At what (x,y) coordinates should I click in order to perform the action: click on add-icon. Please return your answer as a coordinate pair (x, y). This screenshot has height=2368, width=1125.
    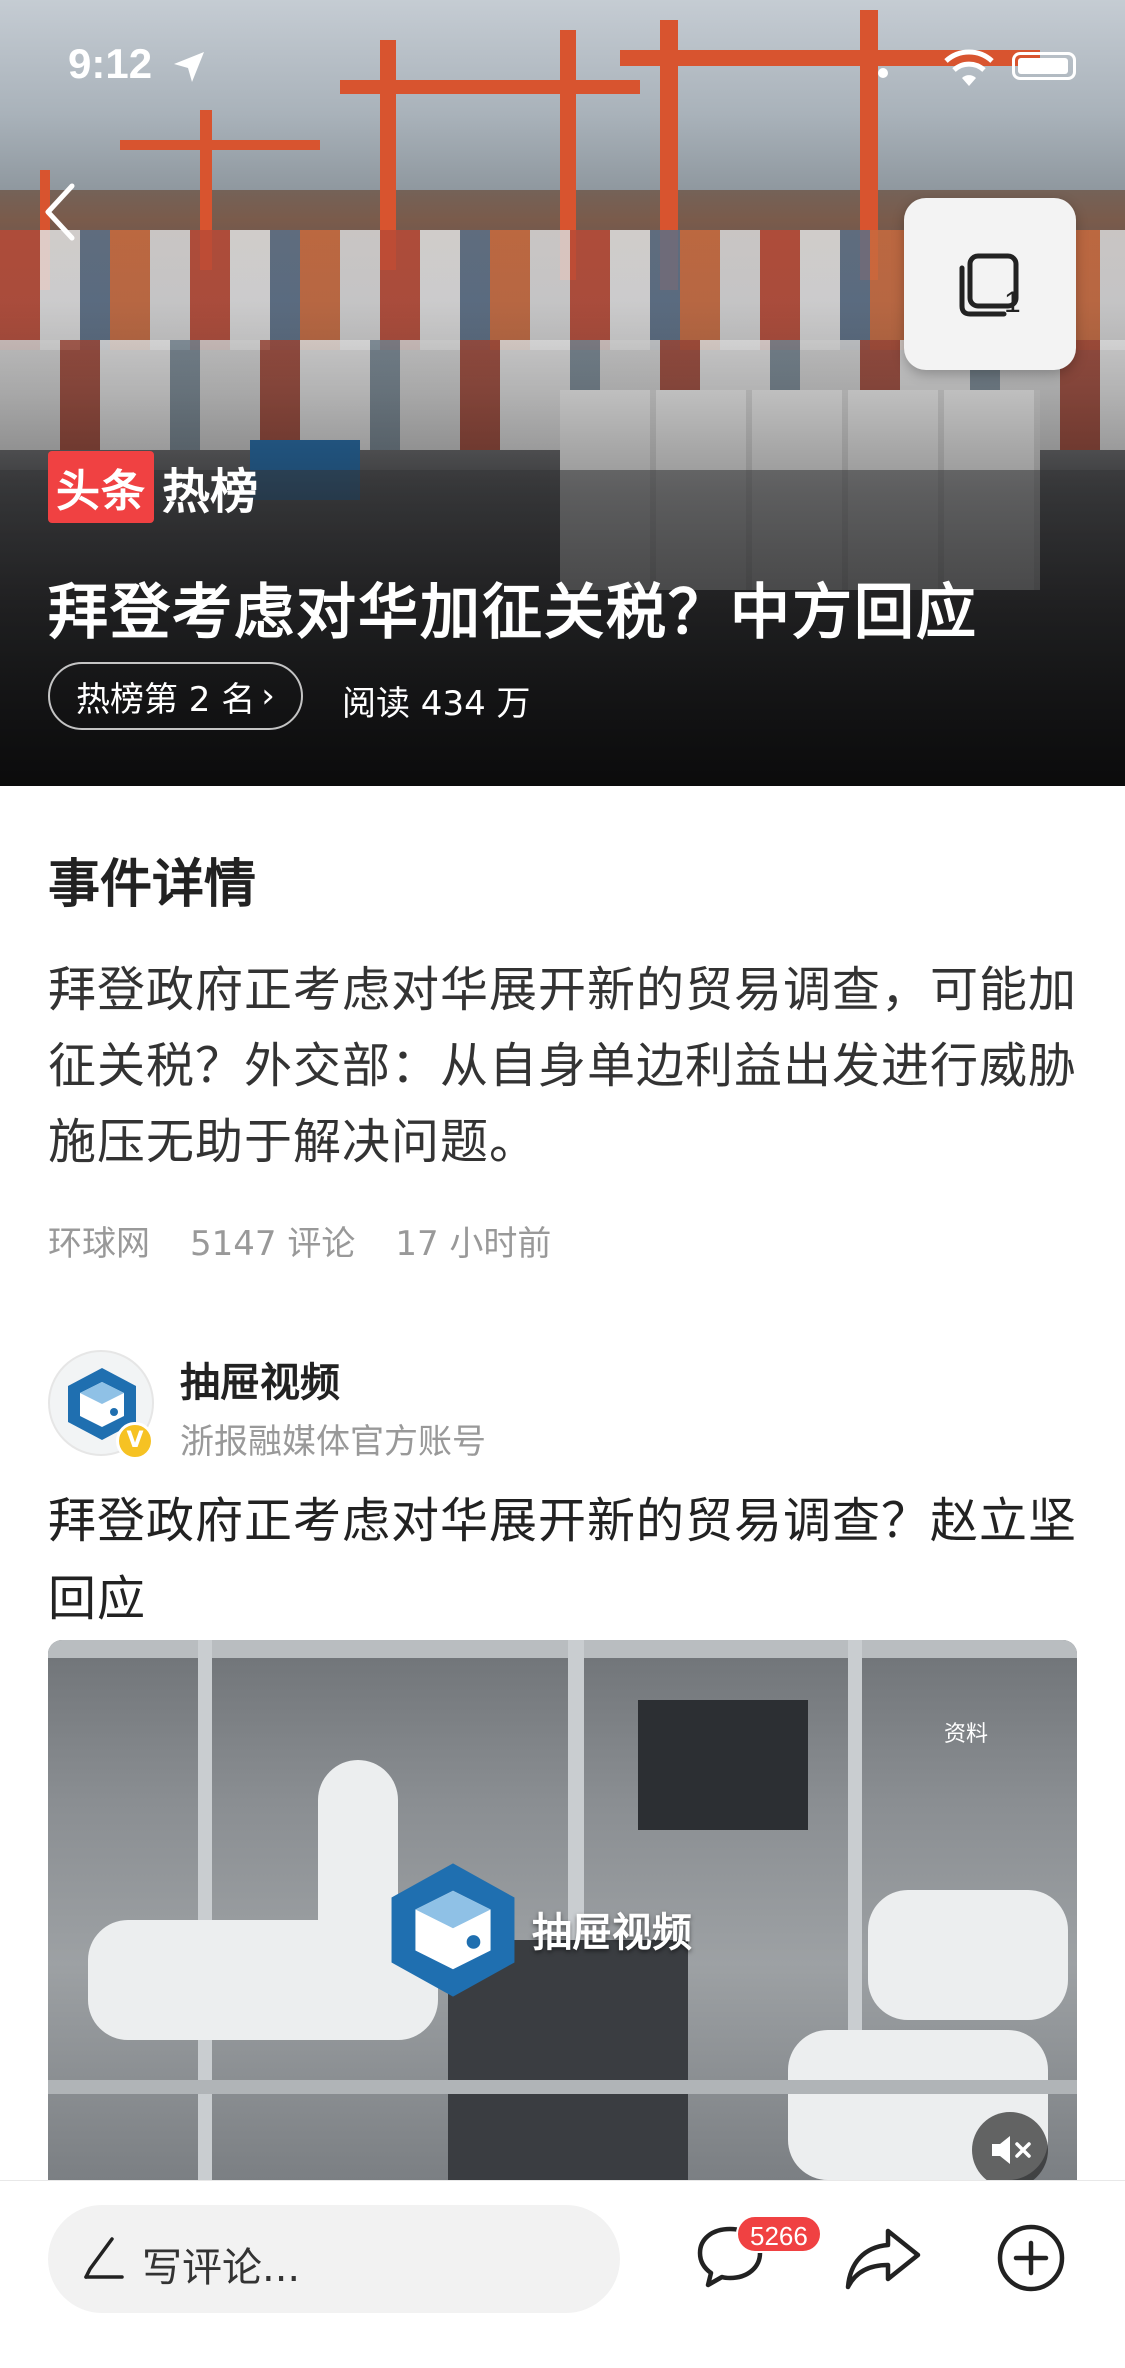
    Looking at the image, I should click on (1031, 2258).